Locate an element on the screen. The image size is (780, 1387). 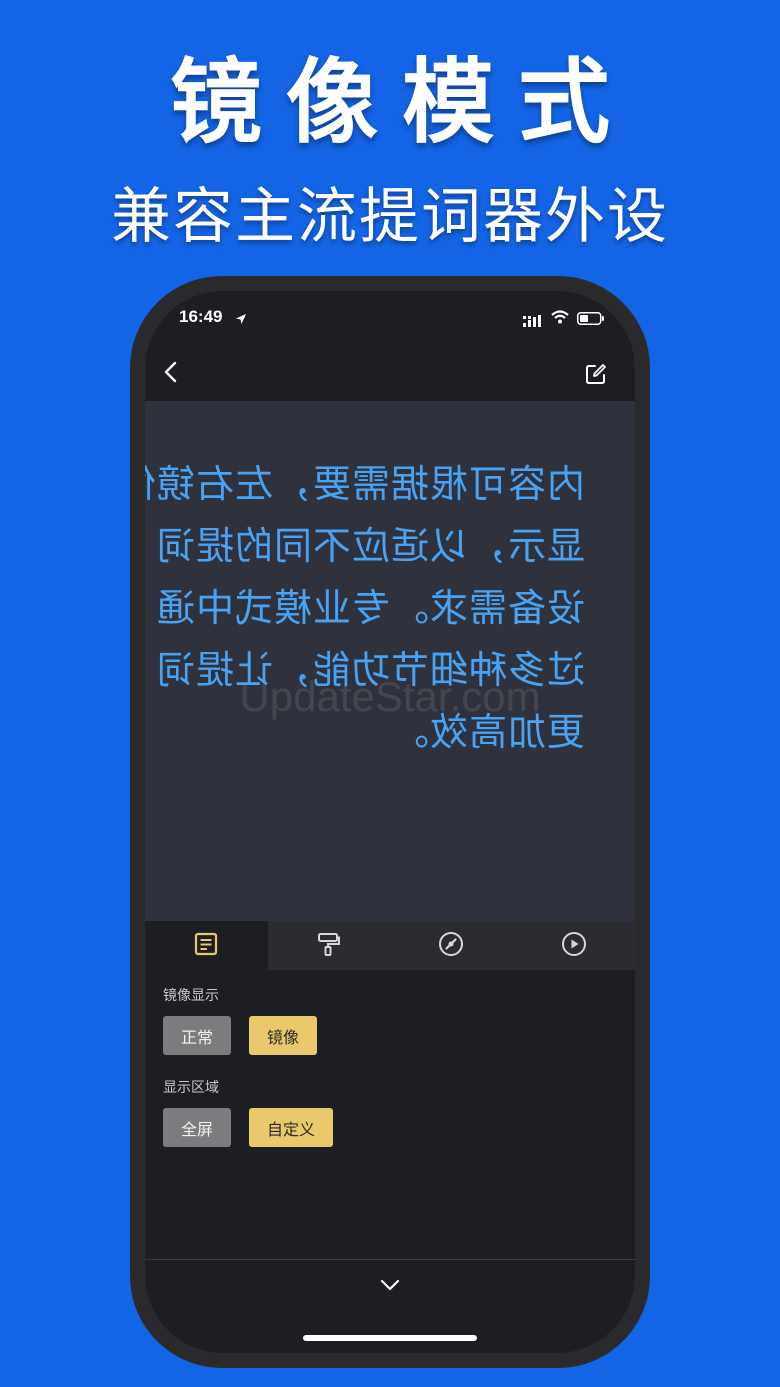
cellular-signal-icon is located at coordinates (533, 321).